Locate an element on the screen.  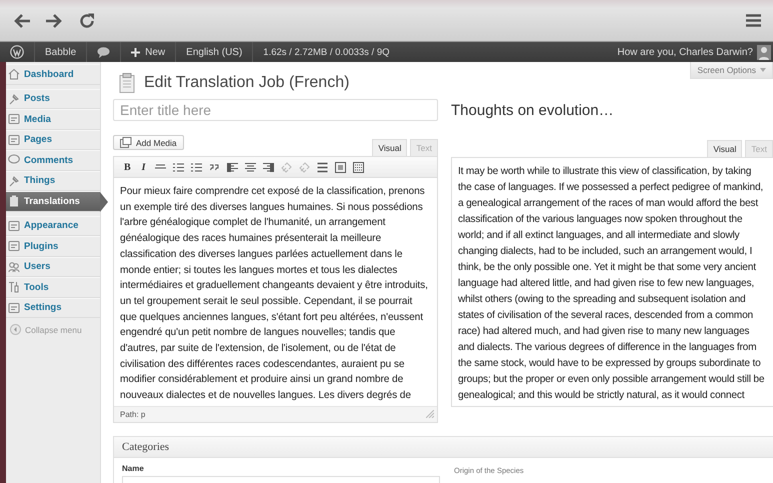
align-right-icon is located at coordinates (268, 167).